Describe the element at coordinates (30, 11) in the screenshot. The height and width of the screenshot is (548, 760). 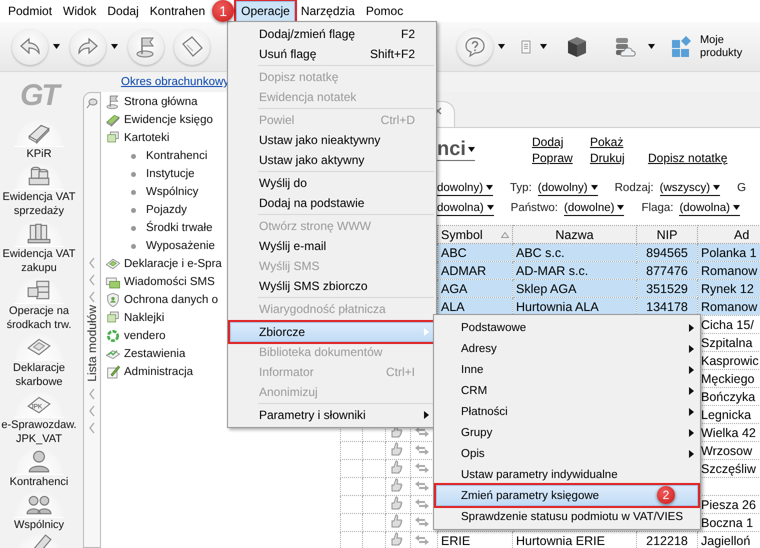
I see `menu-bar-item: Podmiot` at that location.